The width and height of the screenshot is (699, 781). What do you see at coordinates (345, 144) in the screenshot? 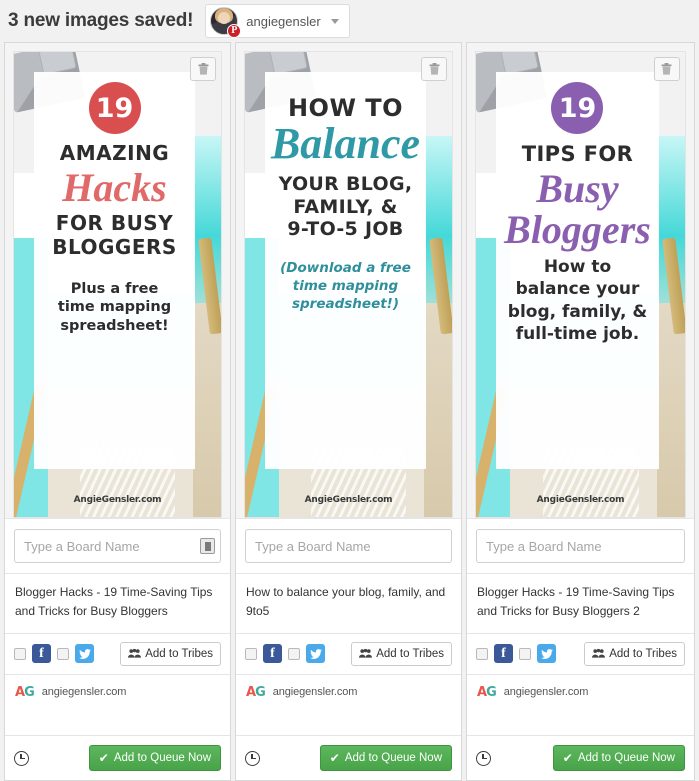
I see `pin-script-word: Balance` at bounding box center [345, 144].